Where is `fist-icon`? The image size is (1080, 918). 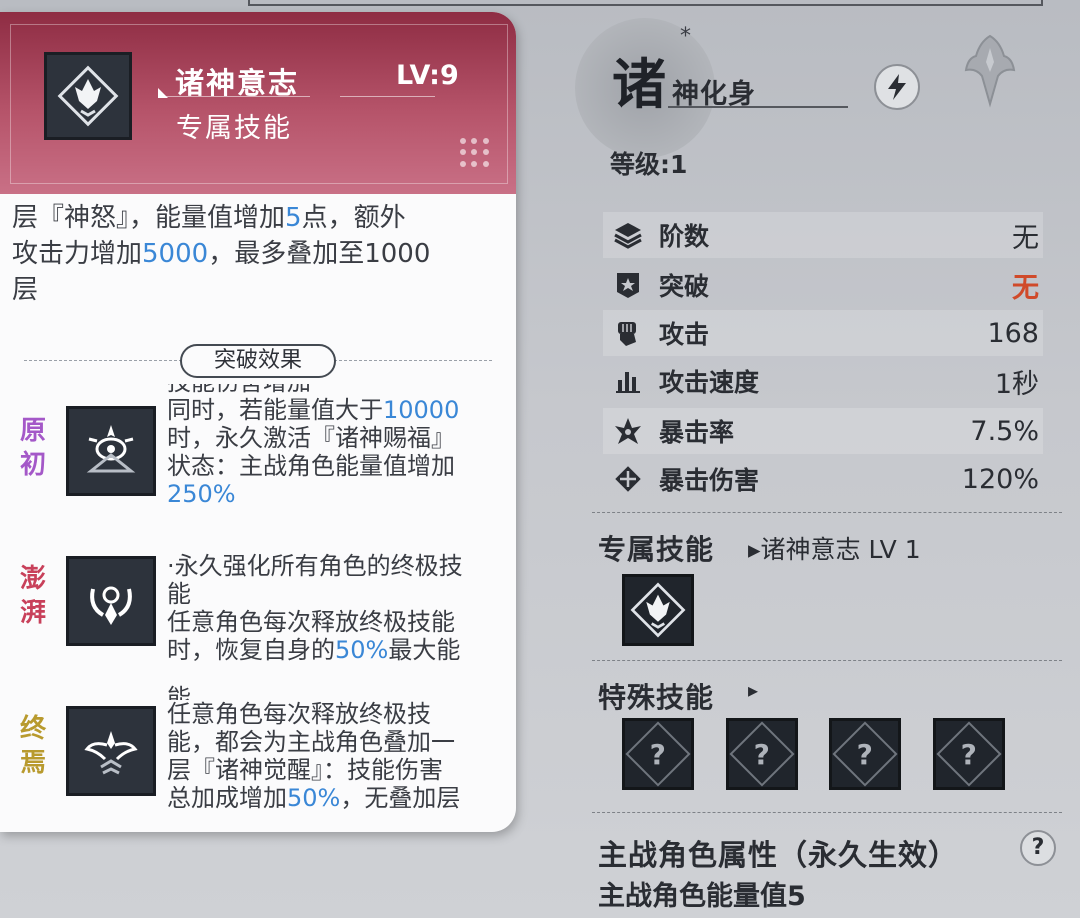
fist-icon is located at coordinates (628, 333).